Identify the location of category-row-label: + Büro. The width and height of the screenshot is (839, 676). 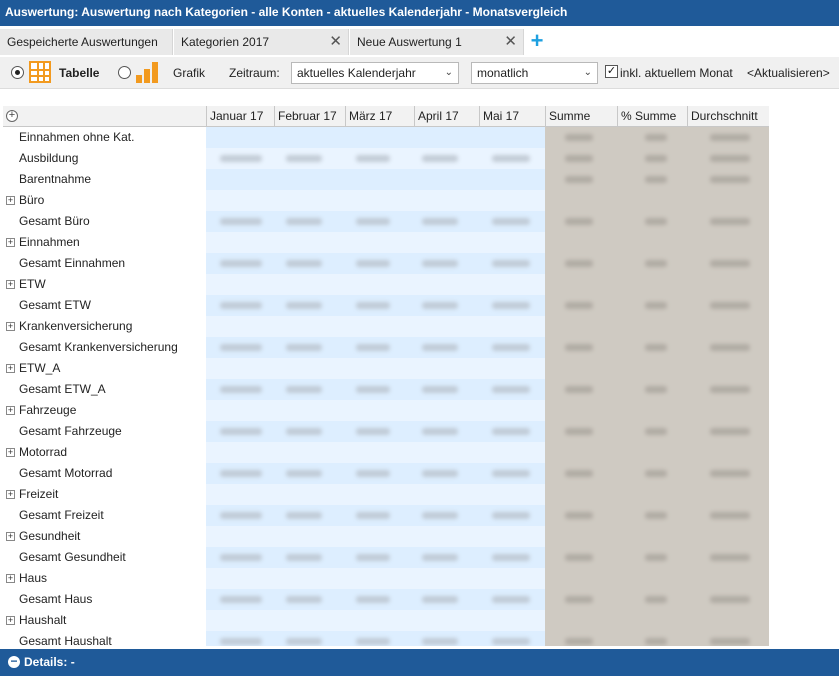
(104, 200).